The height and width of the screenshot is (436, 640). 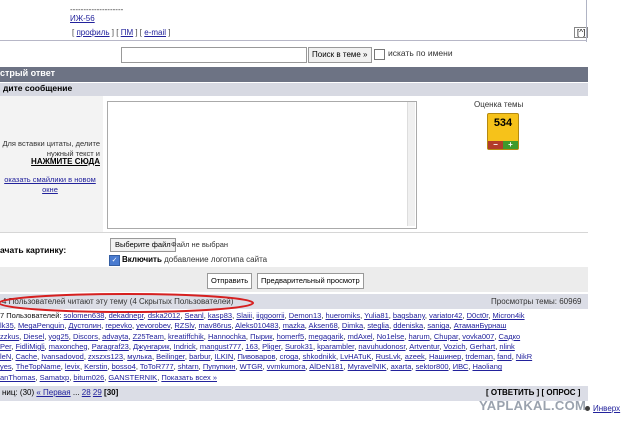 I want to click on user-link: D0ct0r, so click(x=478, y=315).